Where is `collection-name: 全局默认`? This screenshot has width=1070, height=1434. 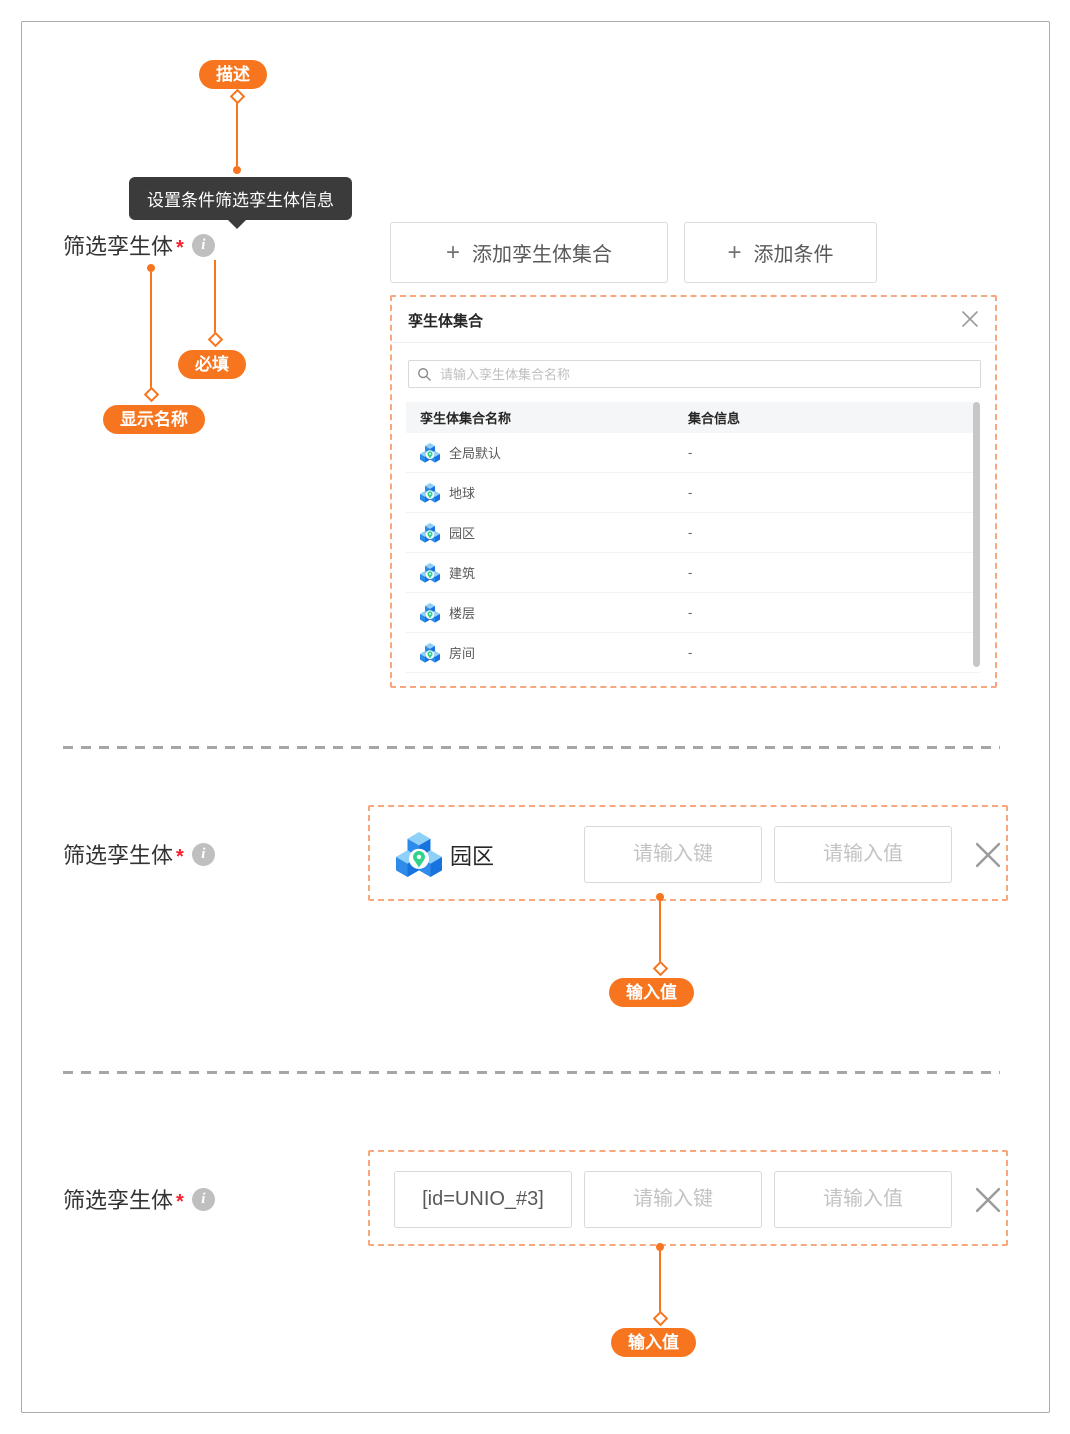
collection-name: 全局默认 is located at coordinates (475, 453).